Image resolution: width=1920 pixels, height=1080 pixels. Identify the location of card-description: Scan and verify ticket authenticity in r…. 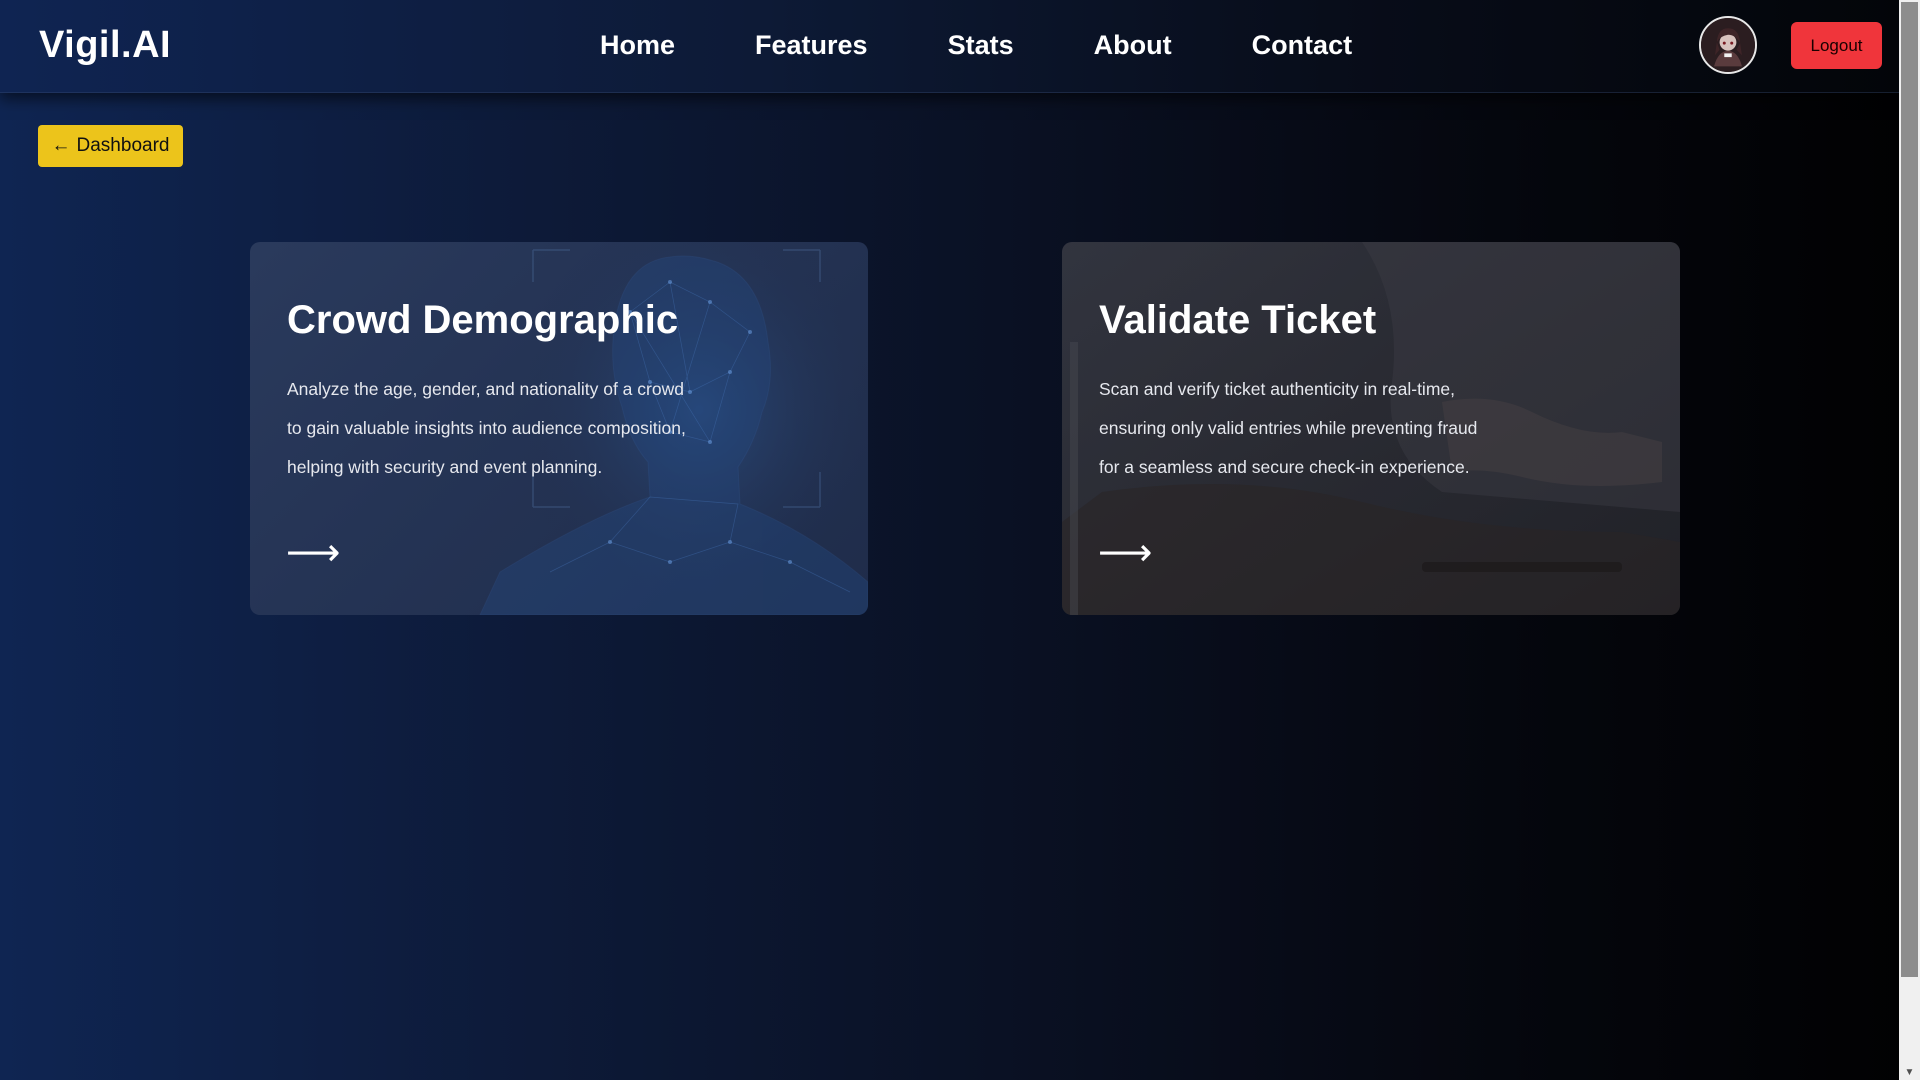
(1319, 428).